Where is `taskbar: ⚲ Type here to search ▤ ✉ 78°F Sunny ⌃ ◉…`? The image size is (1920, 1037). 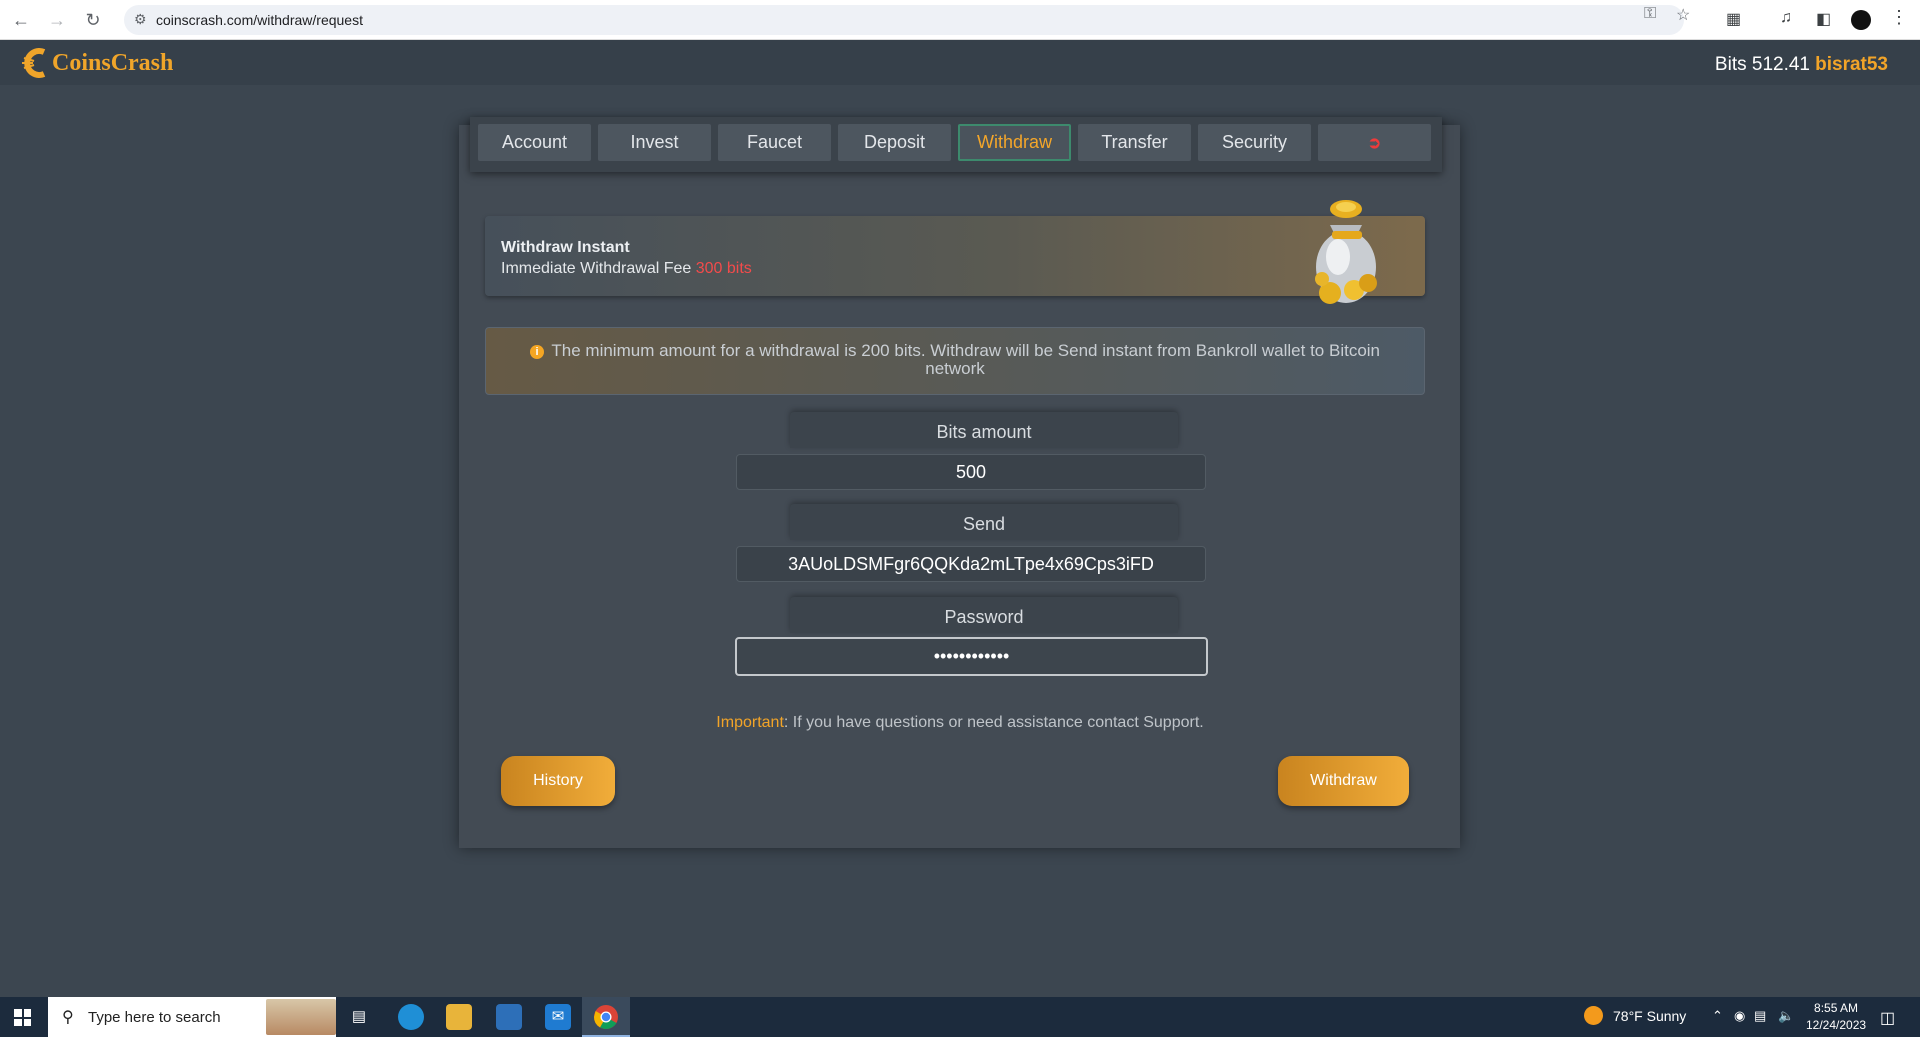 taskbar: ⚲ Type here to search ▤ ✉ 78°F Sunny ⌃ ◉… is located at coordinates (960, 1017).